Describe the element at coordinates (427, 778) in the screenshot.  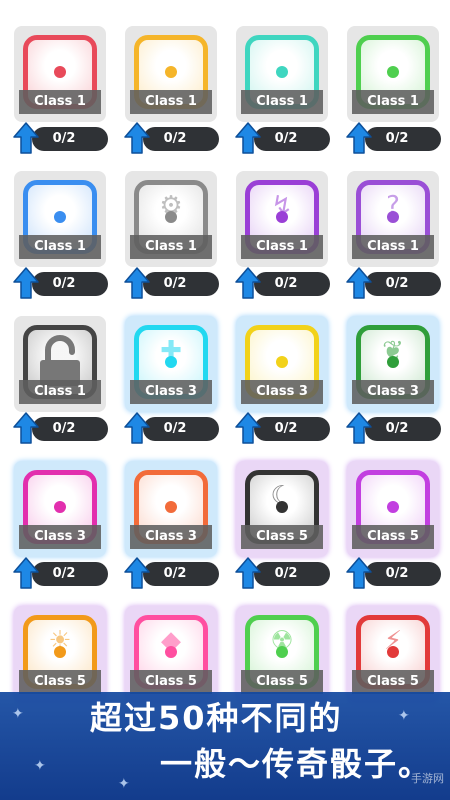
I see `watermark-text: 手游网` at that location.